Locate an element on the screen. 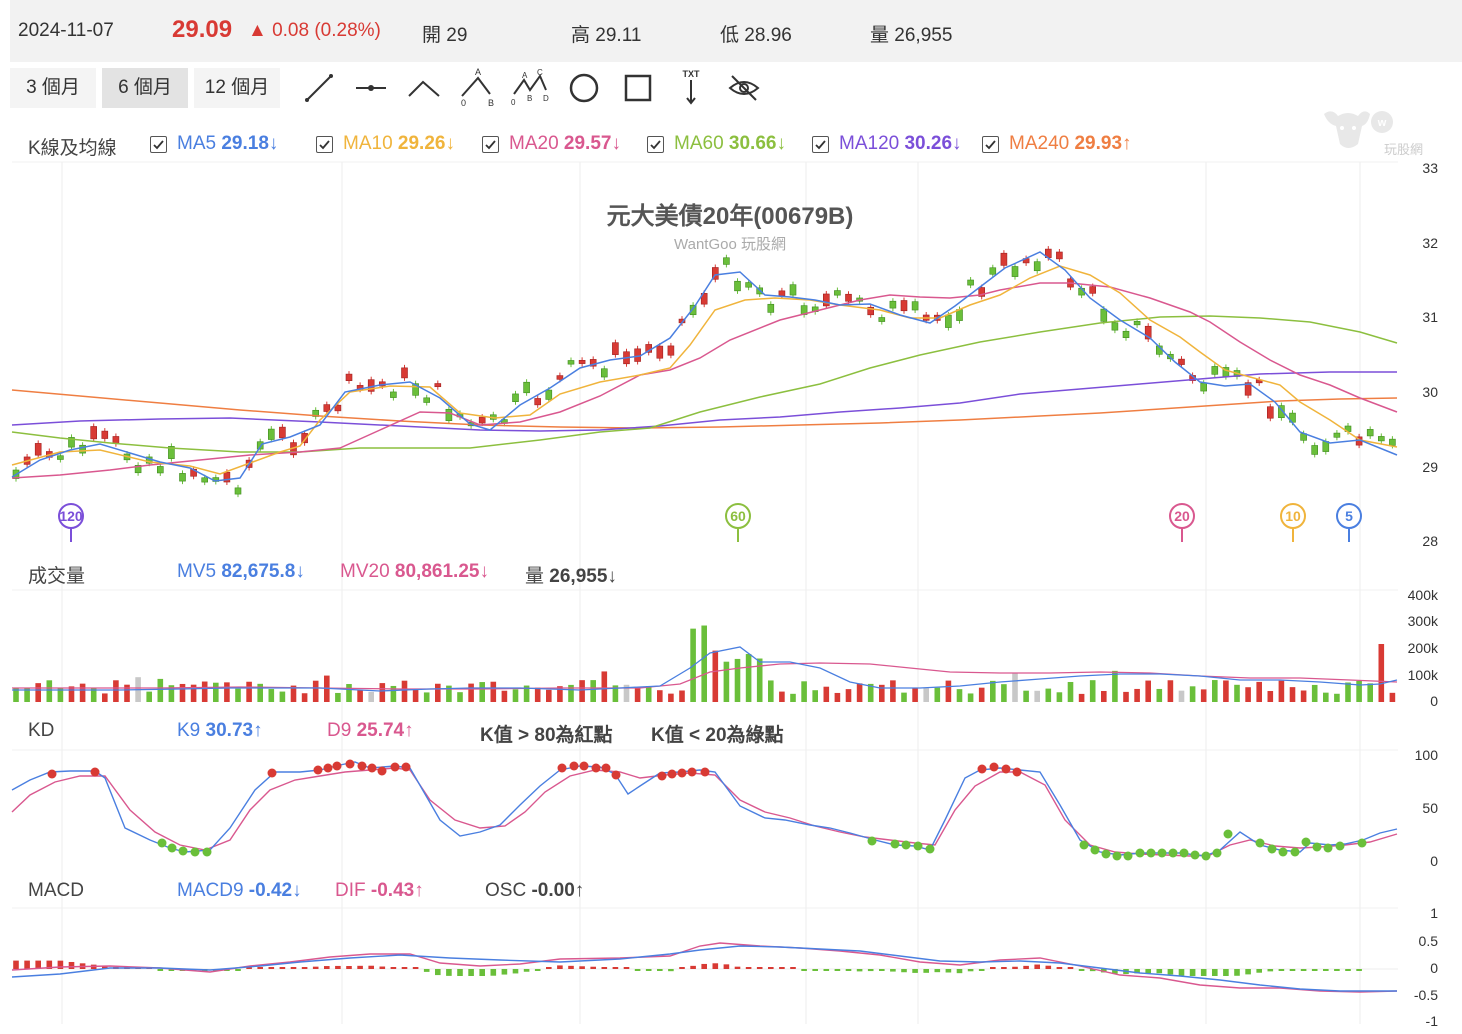 The width and height of the screenshot is (1462, 1034). kd-item-d9: D9 25.74↑ is located at coordinates (370, 731).